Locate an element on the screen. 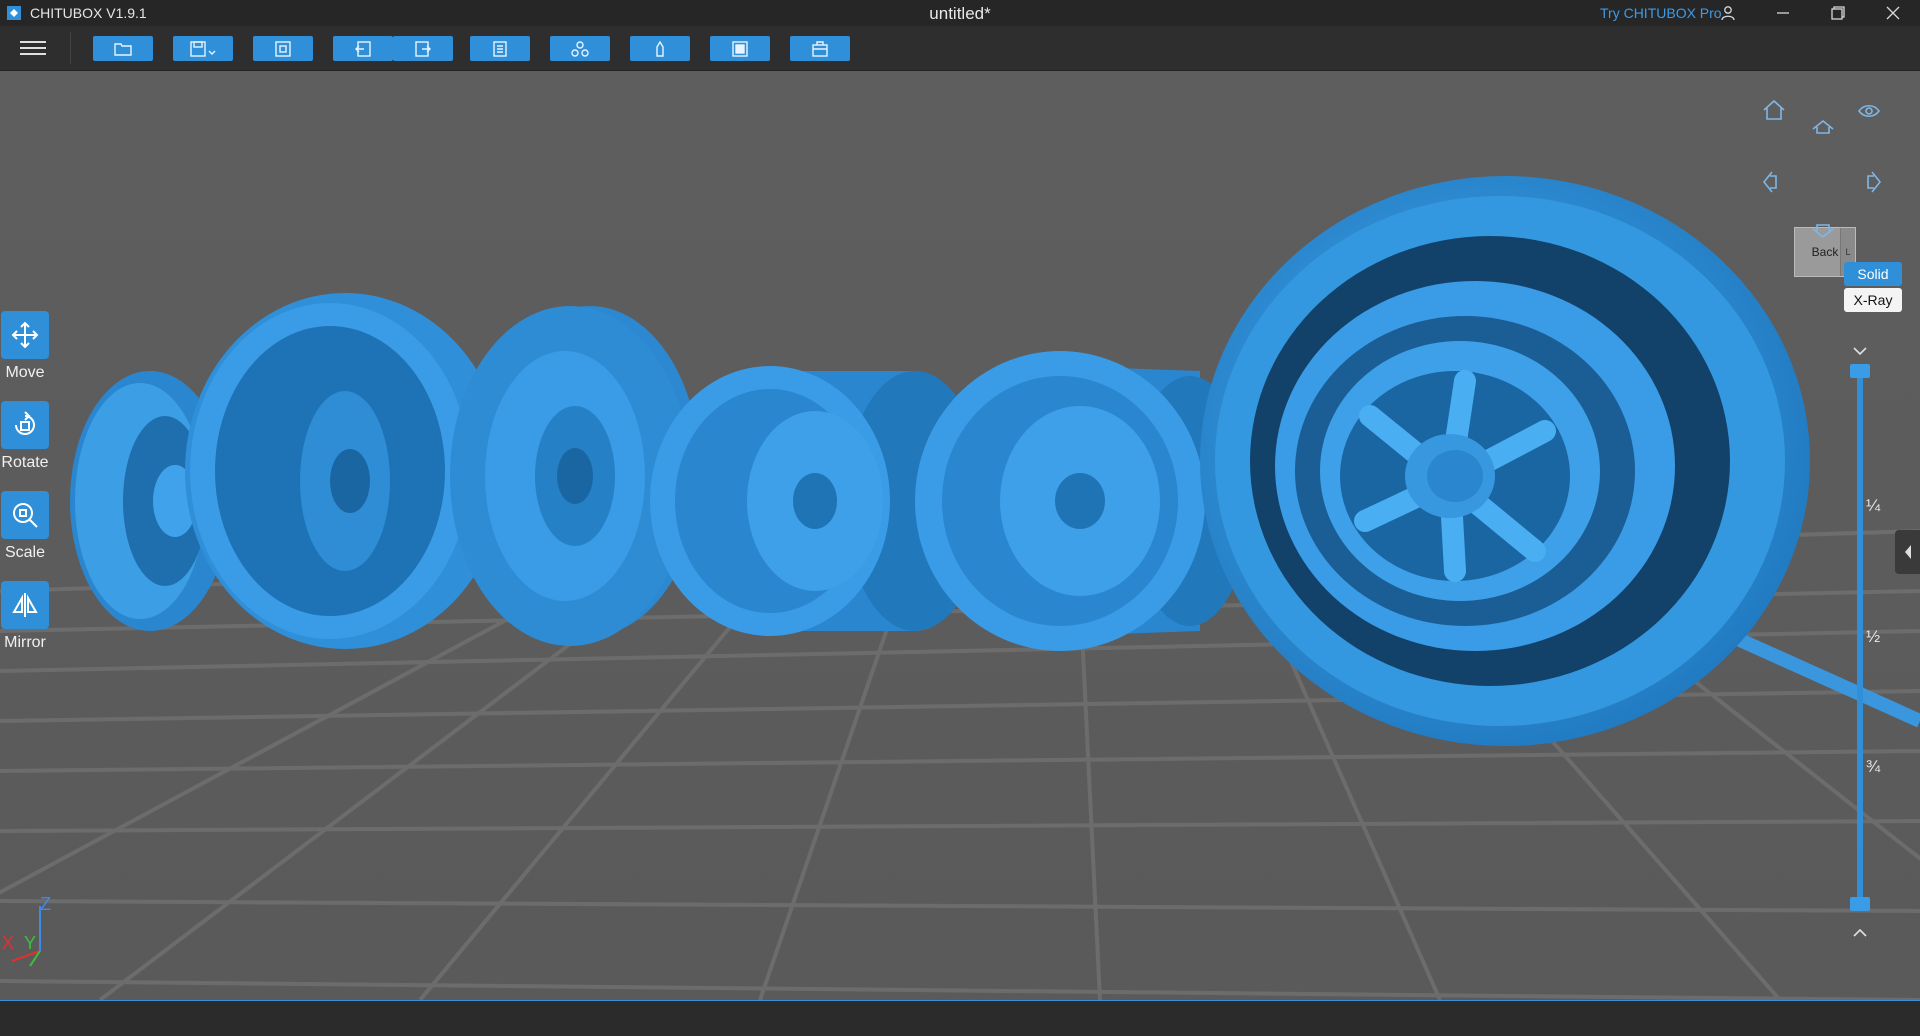 This screenshot has height=1036, width=1920. mirror-button is located at coordinates (25, 605).